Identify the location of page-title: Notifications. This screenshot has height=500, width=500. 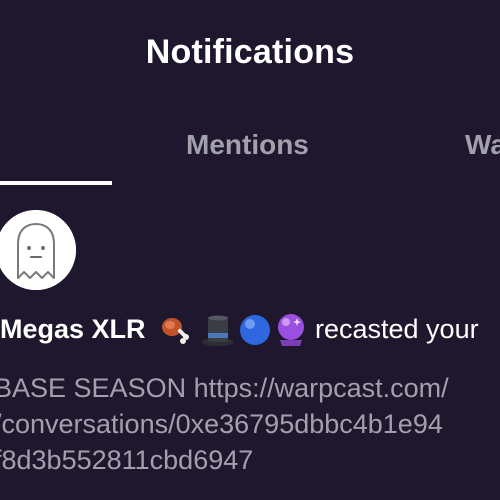
(250, 52).